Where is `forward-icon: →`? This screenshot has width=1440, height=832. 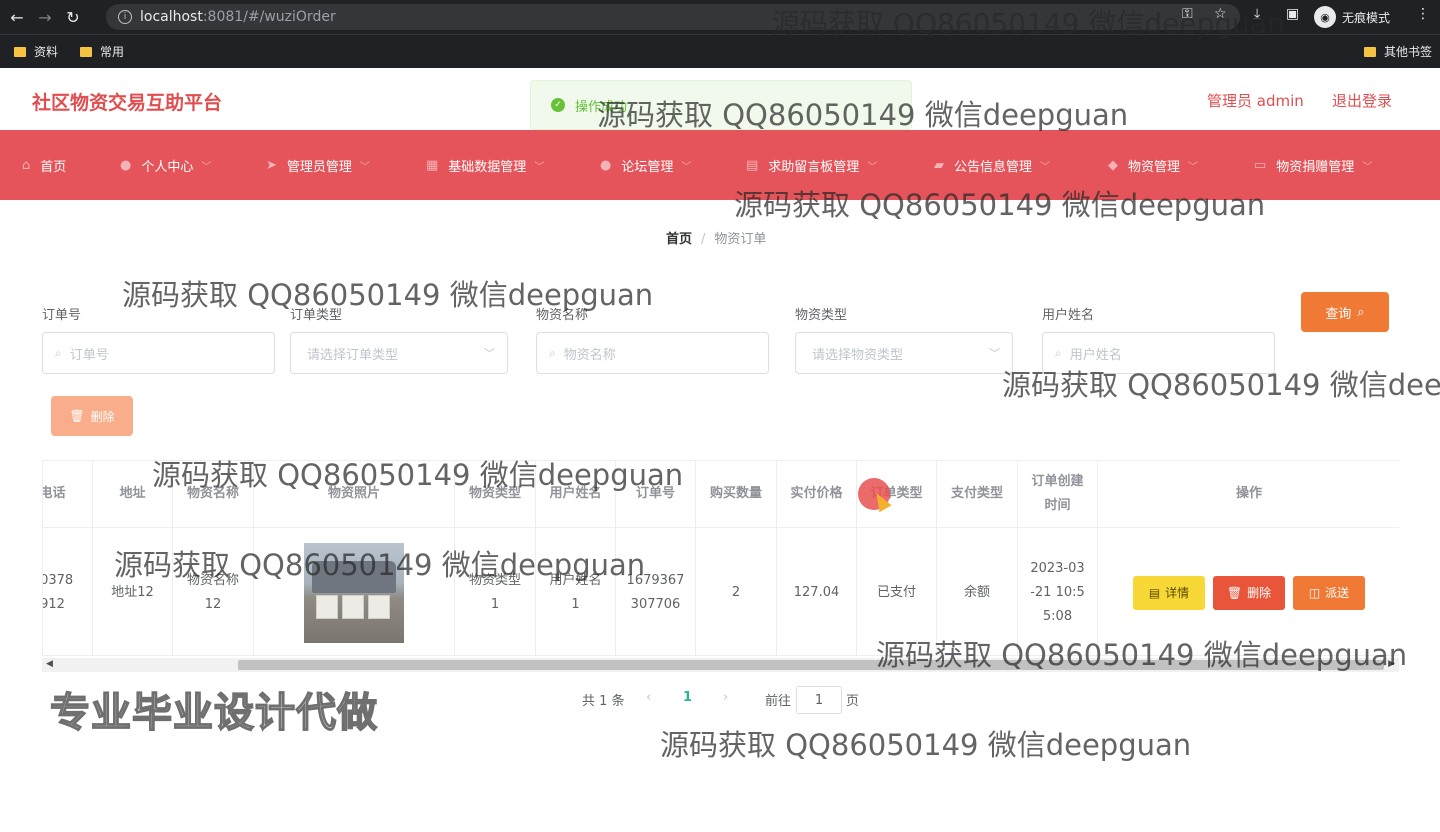
forward-icon: → is located at coordinates (45, 17).